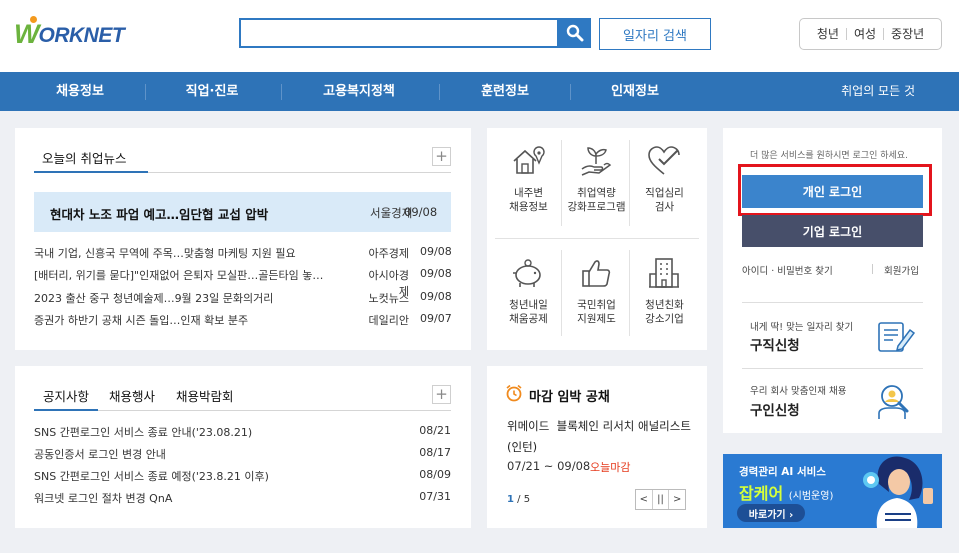 The height and width of the screenshot is (553, 959). I want to click on service-label-line1: 청년내일, so click(528, 305).